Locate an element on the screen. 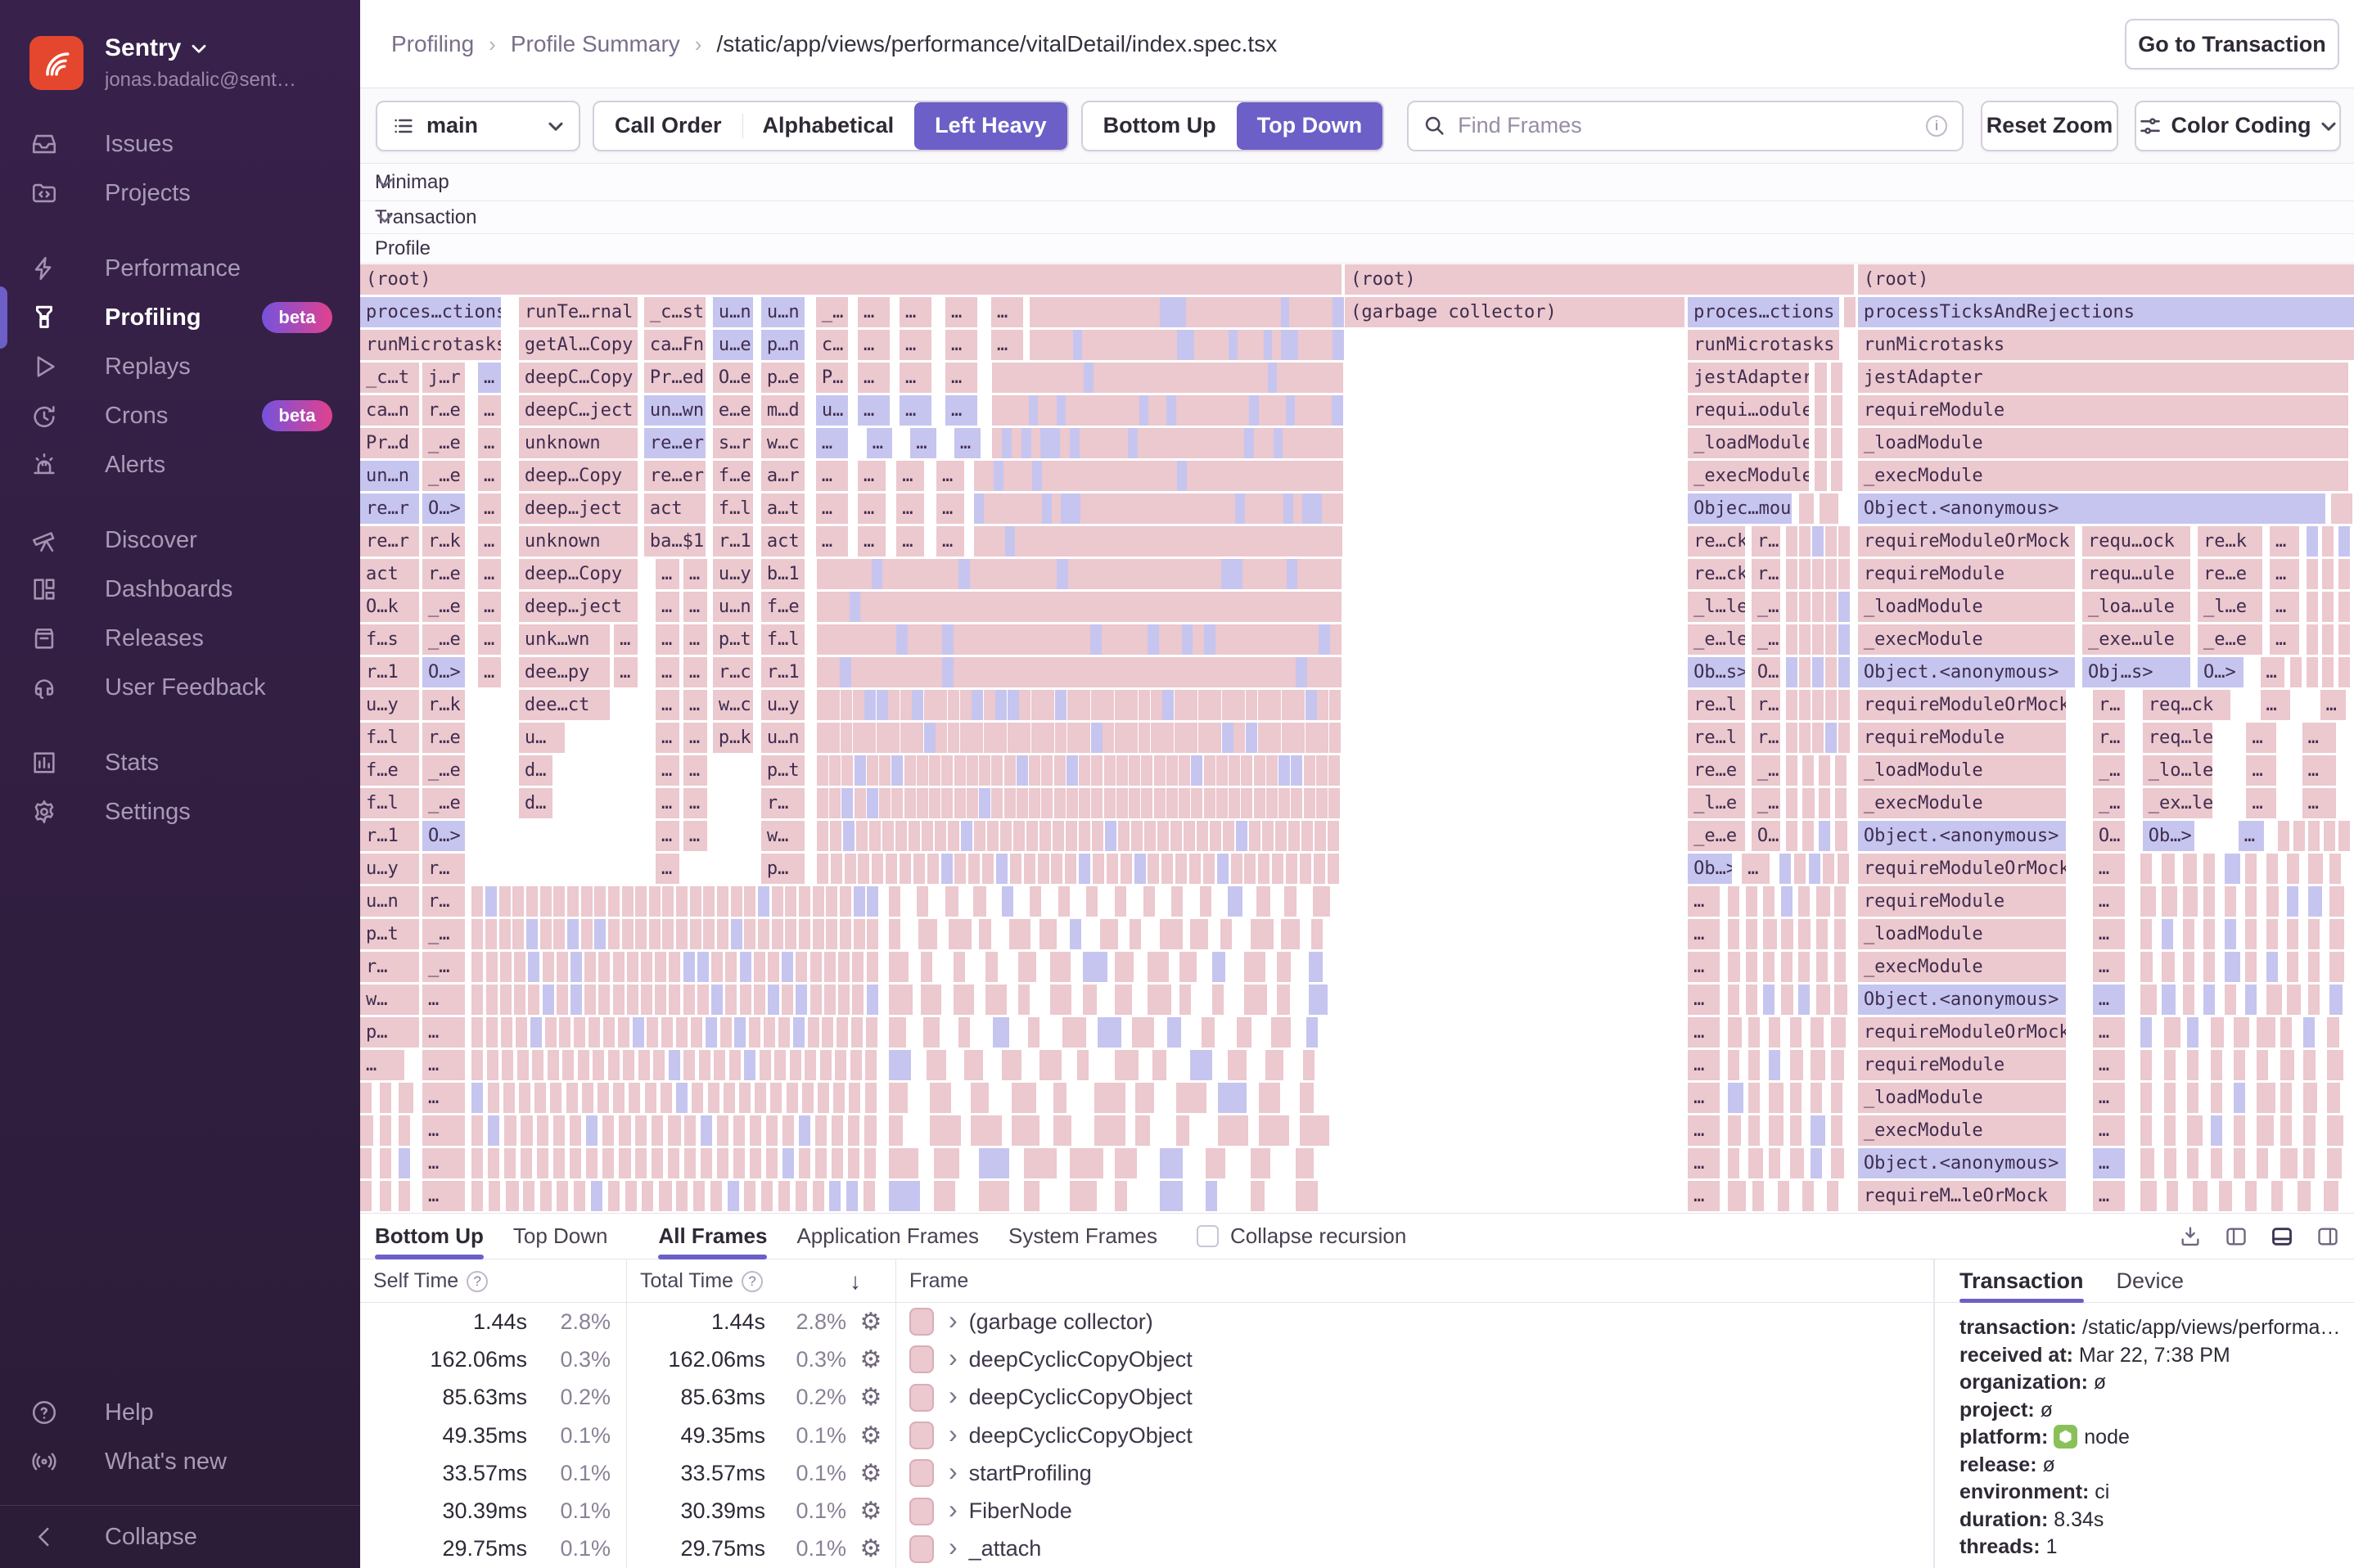 The height and width of the screenshot is (1568, 2354). expand-chevron-icon: › is located at coordinates (953, 1358).